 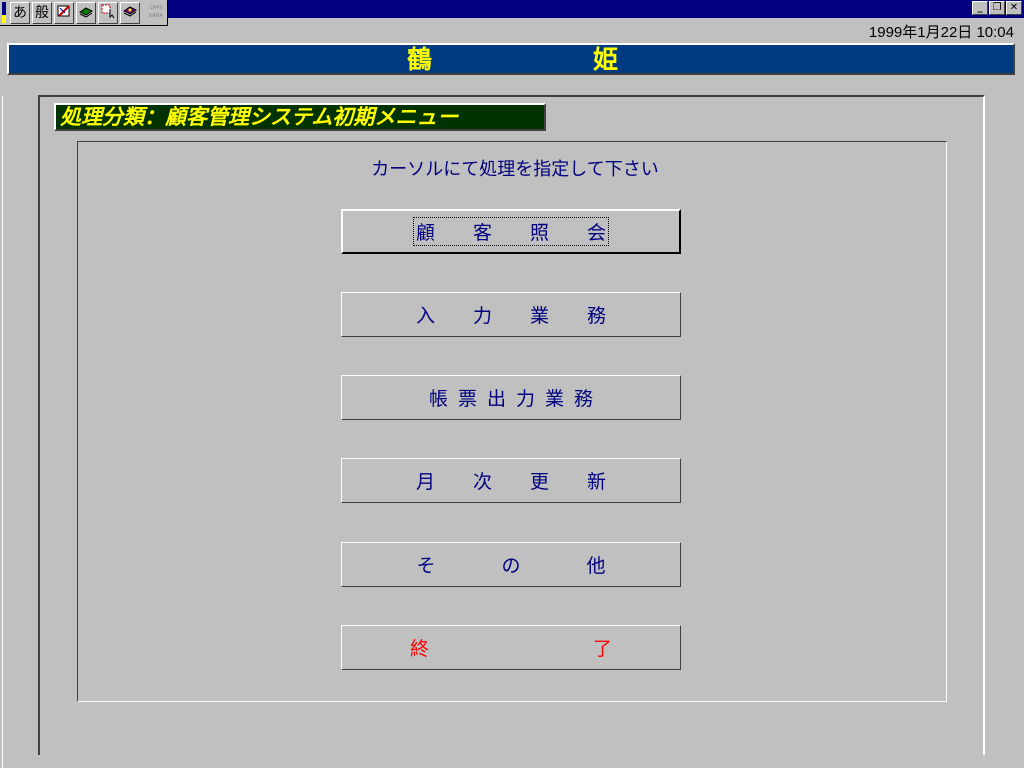 I want to click on ime-pad-icon, so click(x=64, y=13).